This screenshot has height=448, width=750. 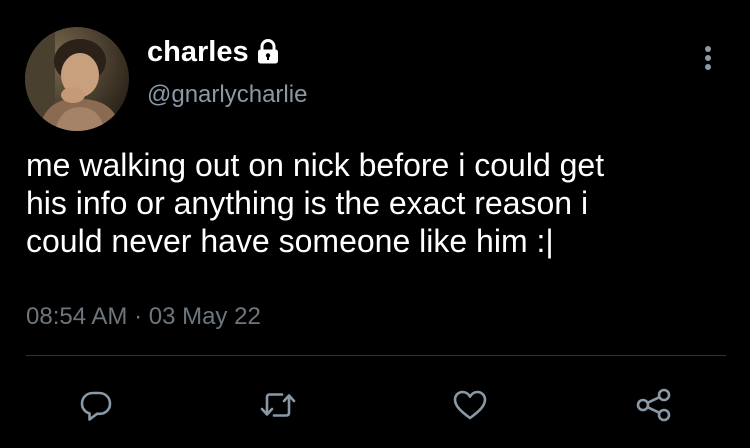 I want to click on retweet-button, so click(x=278, y=405).